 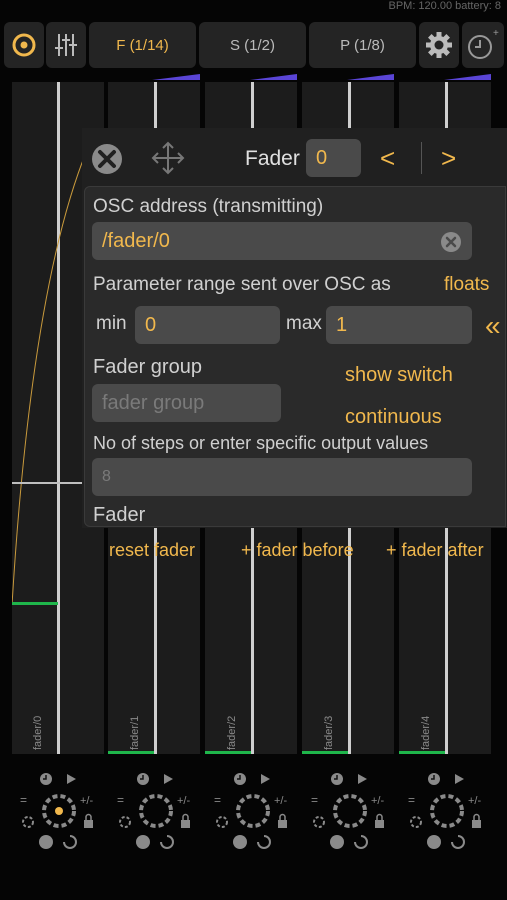 What do you see at coordinates (136, 241) in the screenshot?
I see `osc-address-value: /fader/0` at bounding box center [136, 241].